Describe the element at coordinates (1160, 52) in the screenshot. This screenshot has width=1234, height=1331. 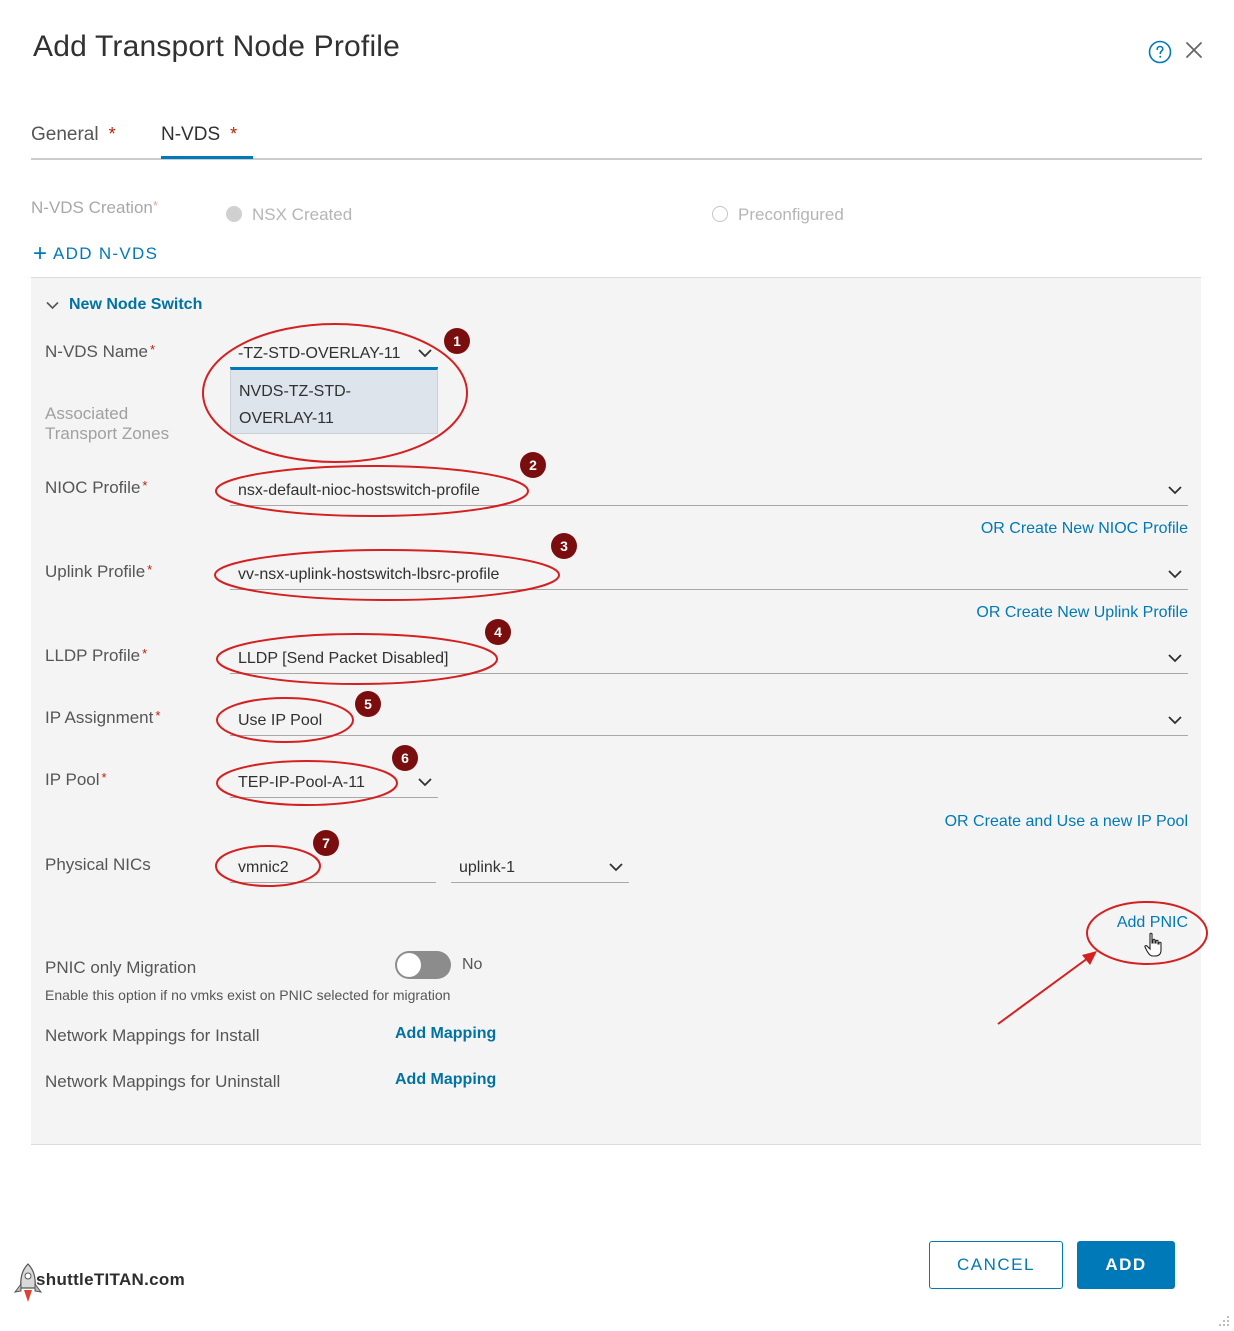
I see `help-circle-icon` at that location.